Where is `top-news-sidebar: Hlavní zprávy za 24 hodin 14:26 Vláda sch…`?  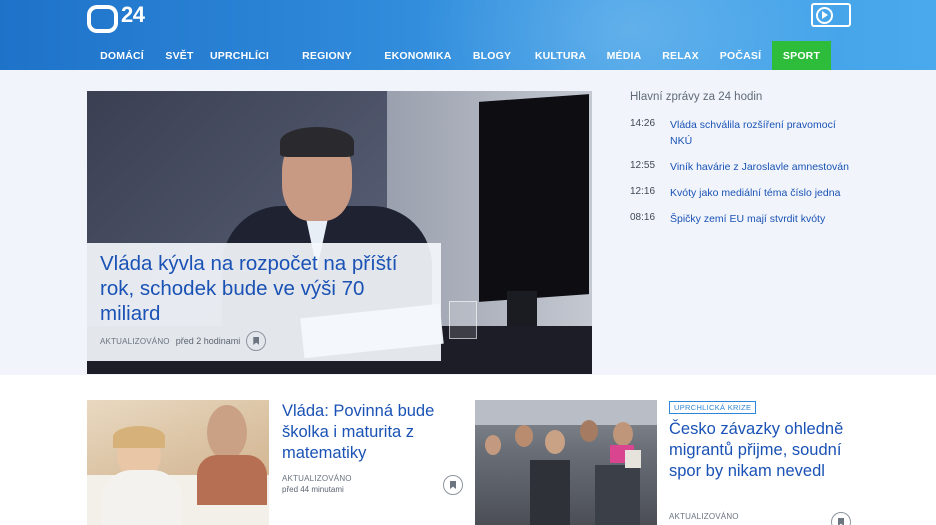 top-news-sidebar: Hlavní zprávy za 24 hodin 14:26 Vláda sch… is located at coordinates (745, 164).